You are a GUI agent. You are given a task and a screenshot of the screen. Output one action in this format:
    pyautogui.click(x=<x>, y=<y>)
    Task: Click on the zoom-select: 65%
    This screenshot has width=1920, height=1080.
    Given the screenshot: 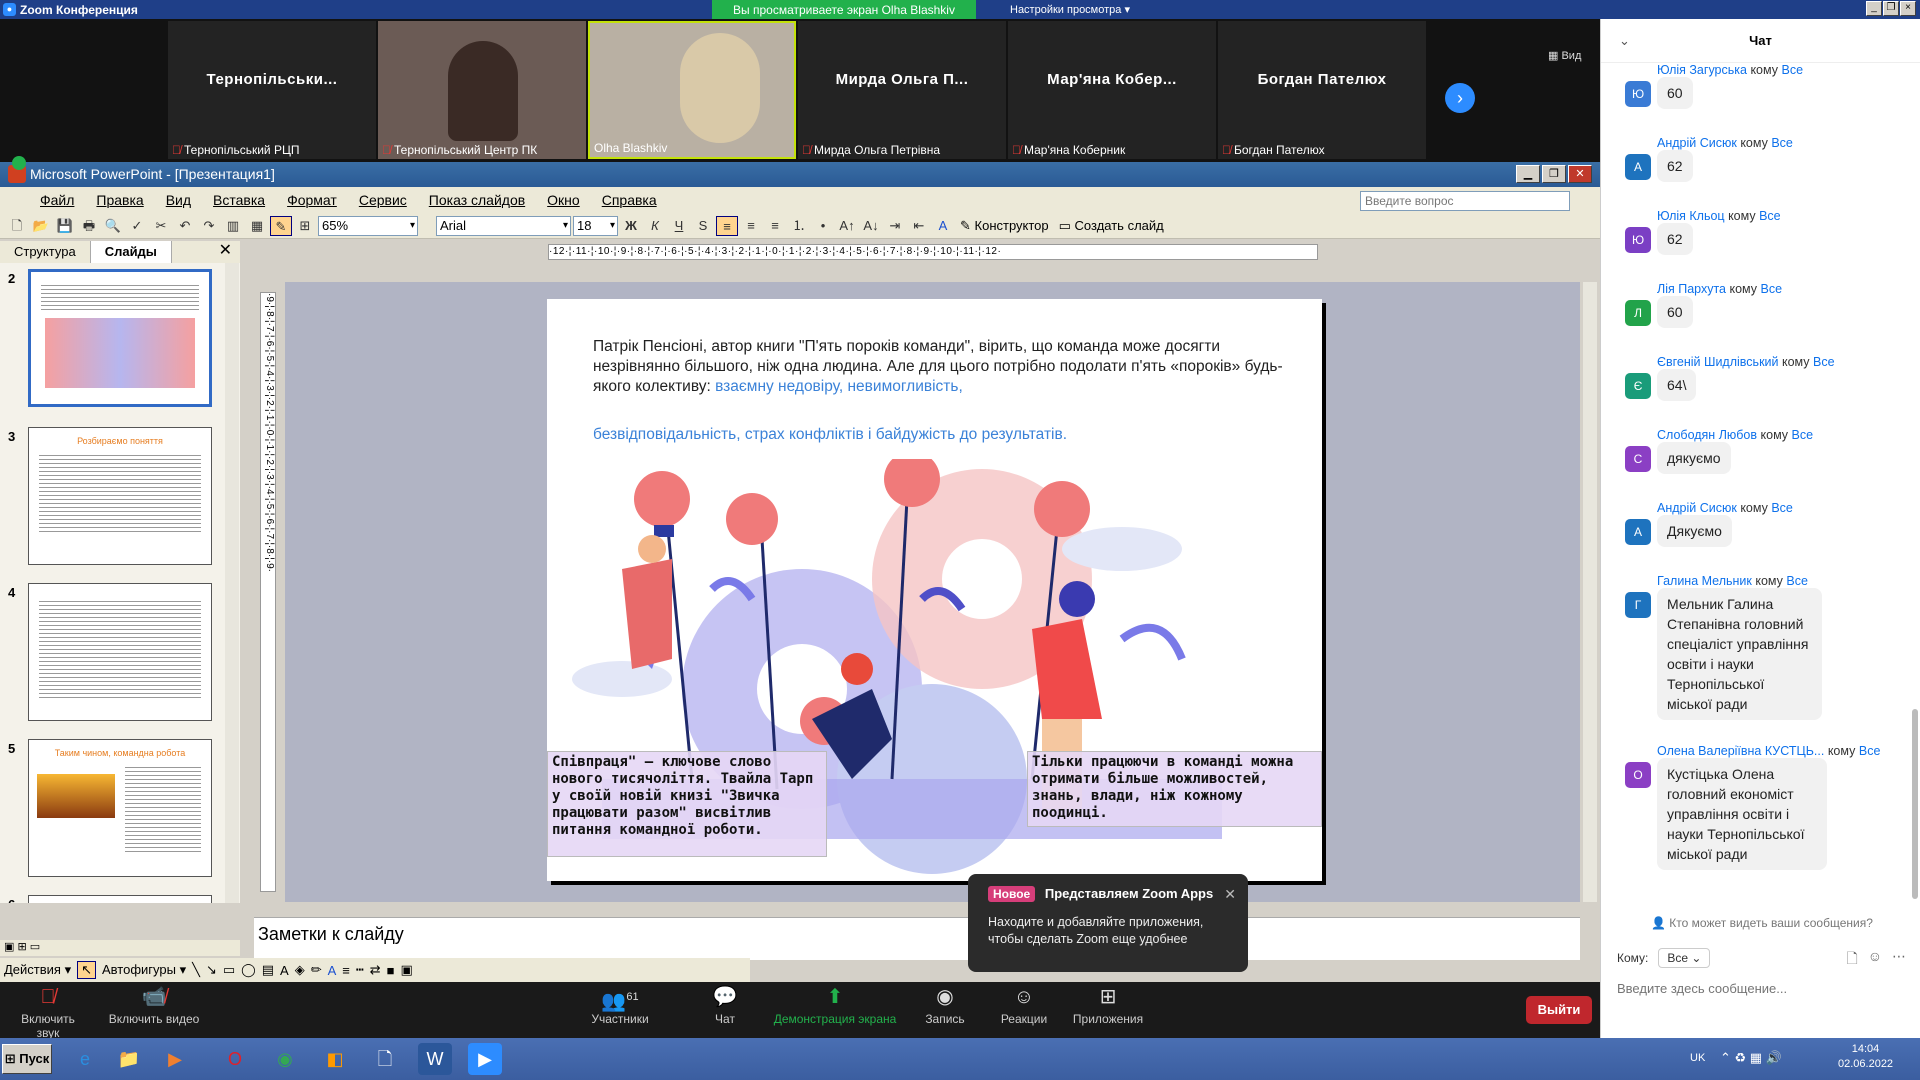 What is the action you would take?
    pyautogui.click(x=368, y=225)
    